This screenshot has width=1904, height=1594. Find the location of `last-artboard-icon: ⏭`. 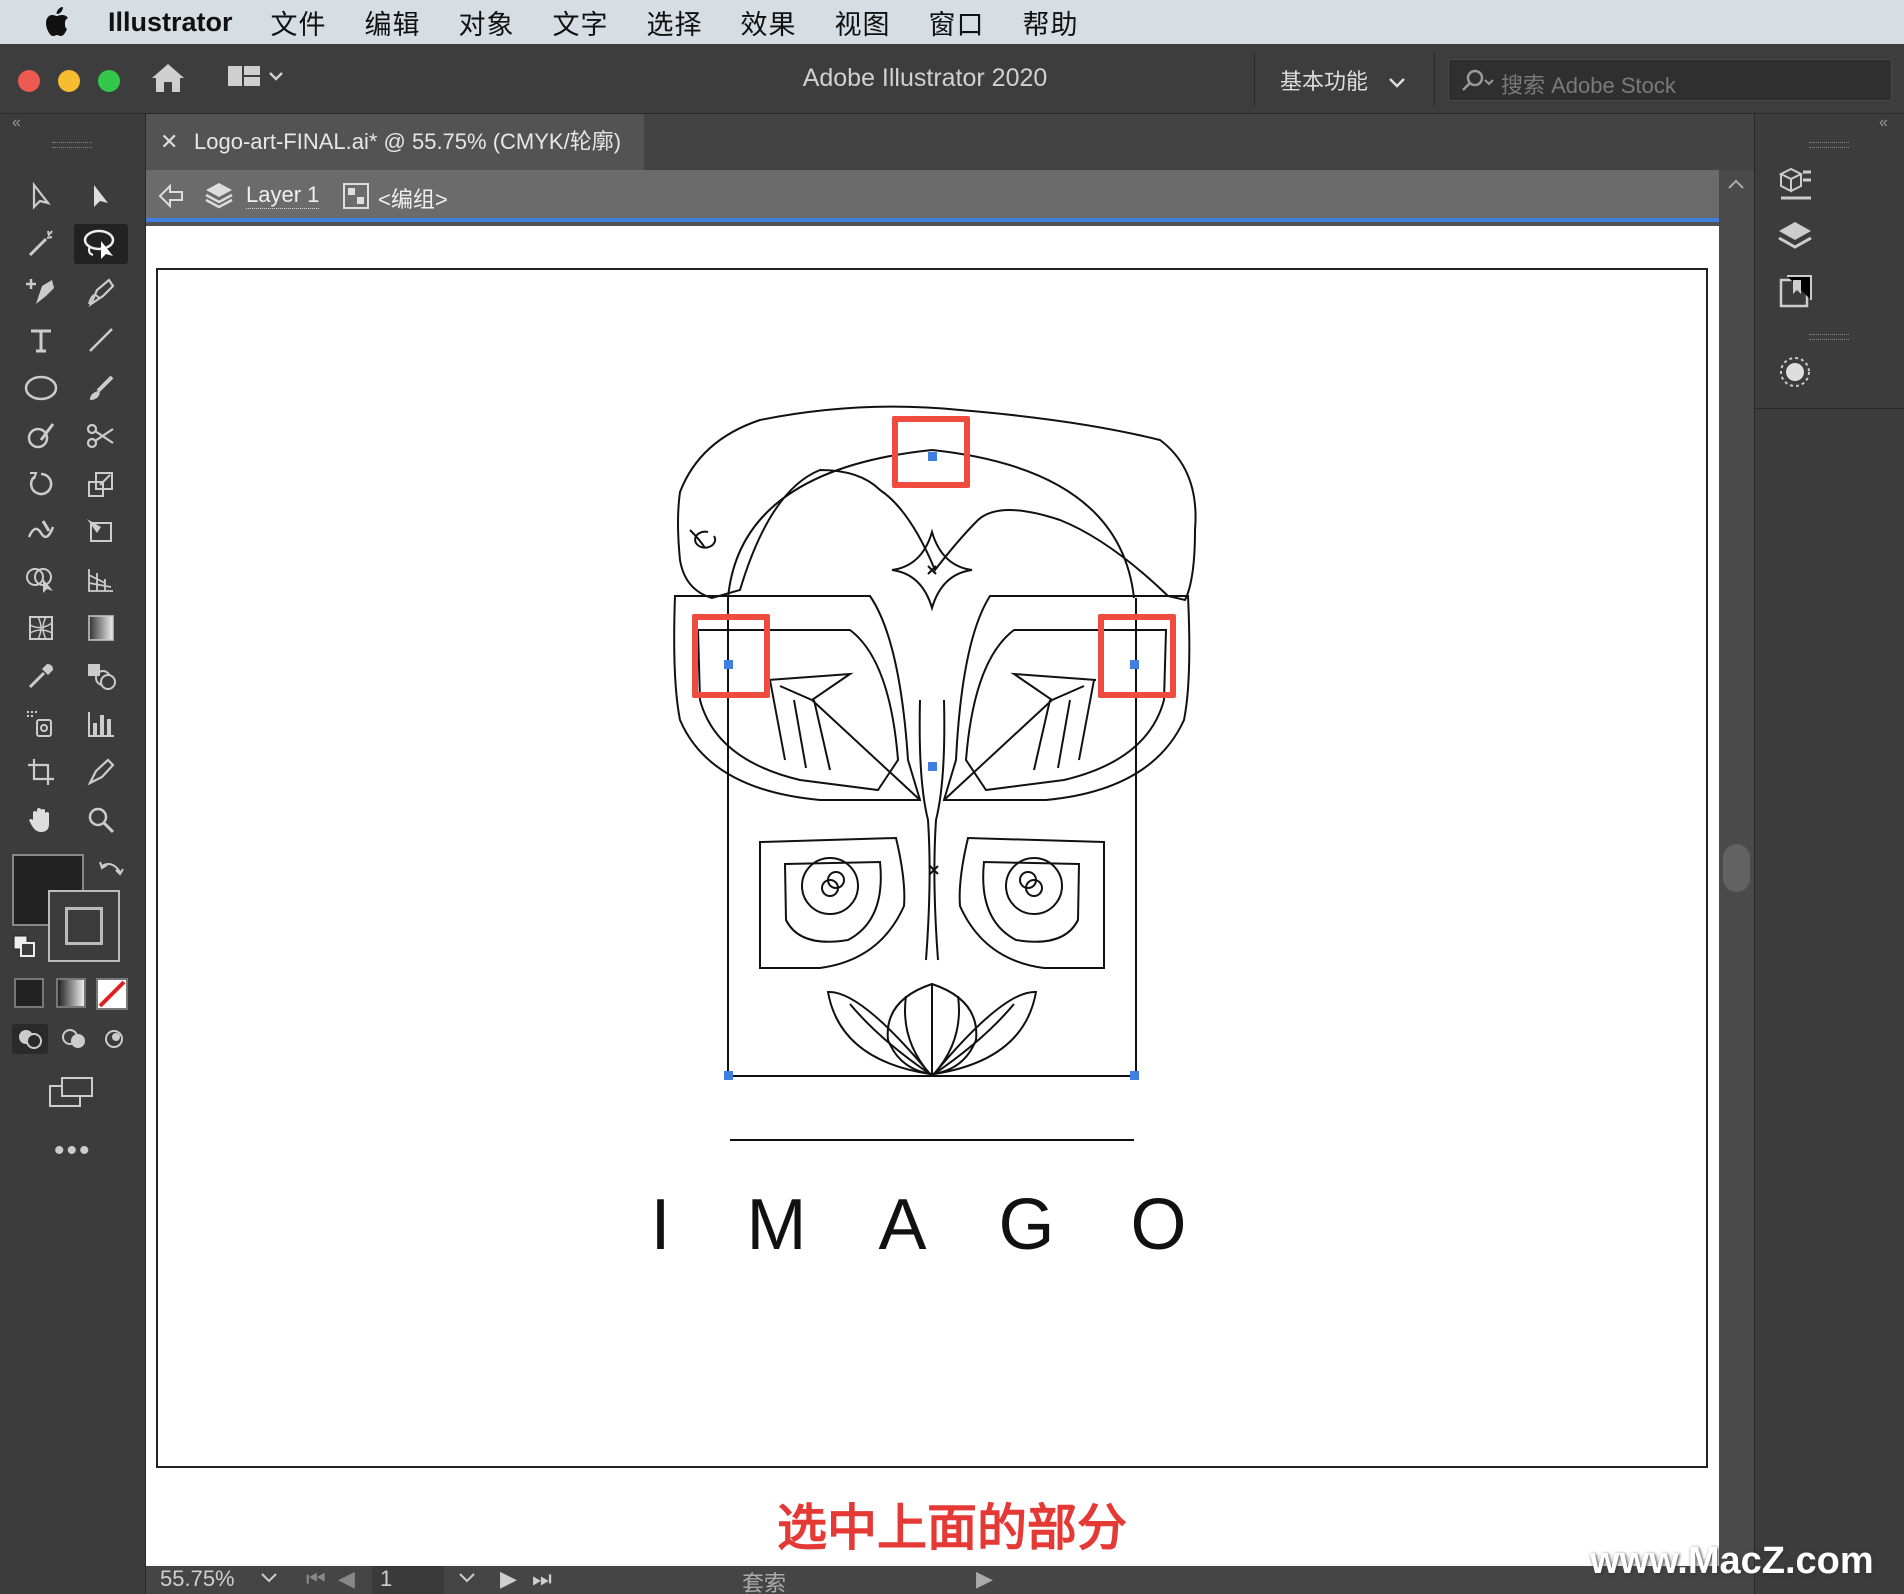

last-artboard-icon: ⏭ is located at coordinates (542, 1579).